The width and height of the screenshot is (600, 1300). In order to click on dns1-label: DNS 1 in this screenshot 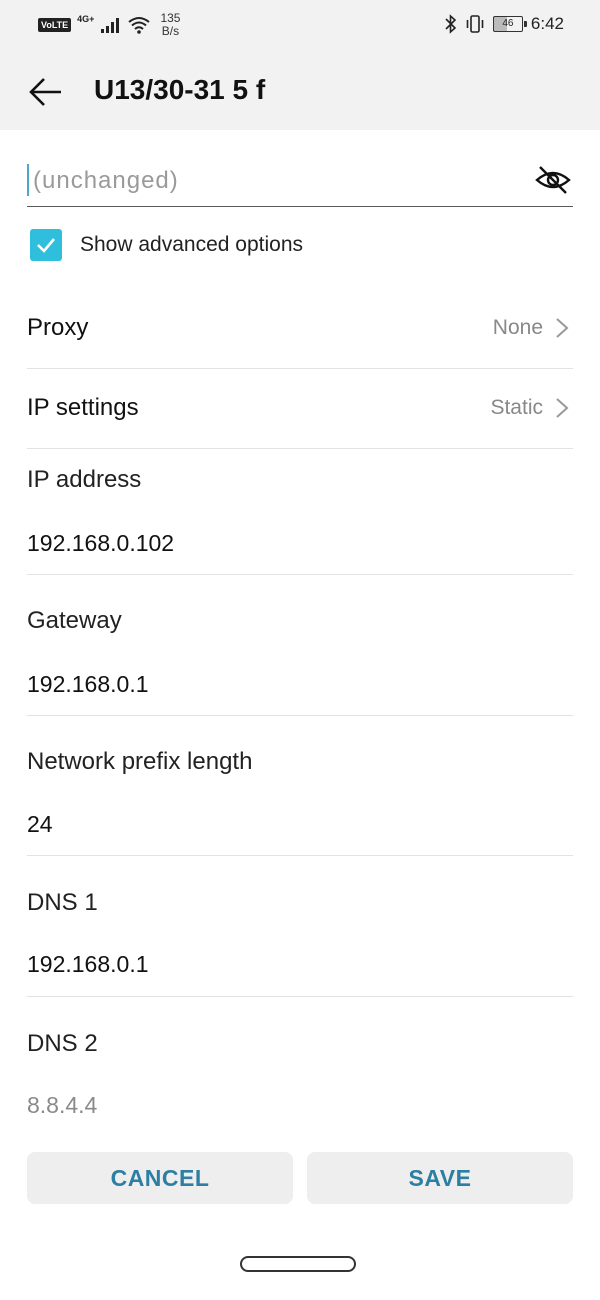, I will do `click(62, 902)`.